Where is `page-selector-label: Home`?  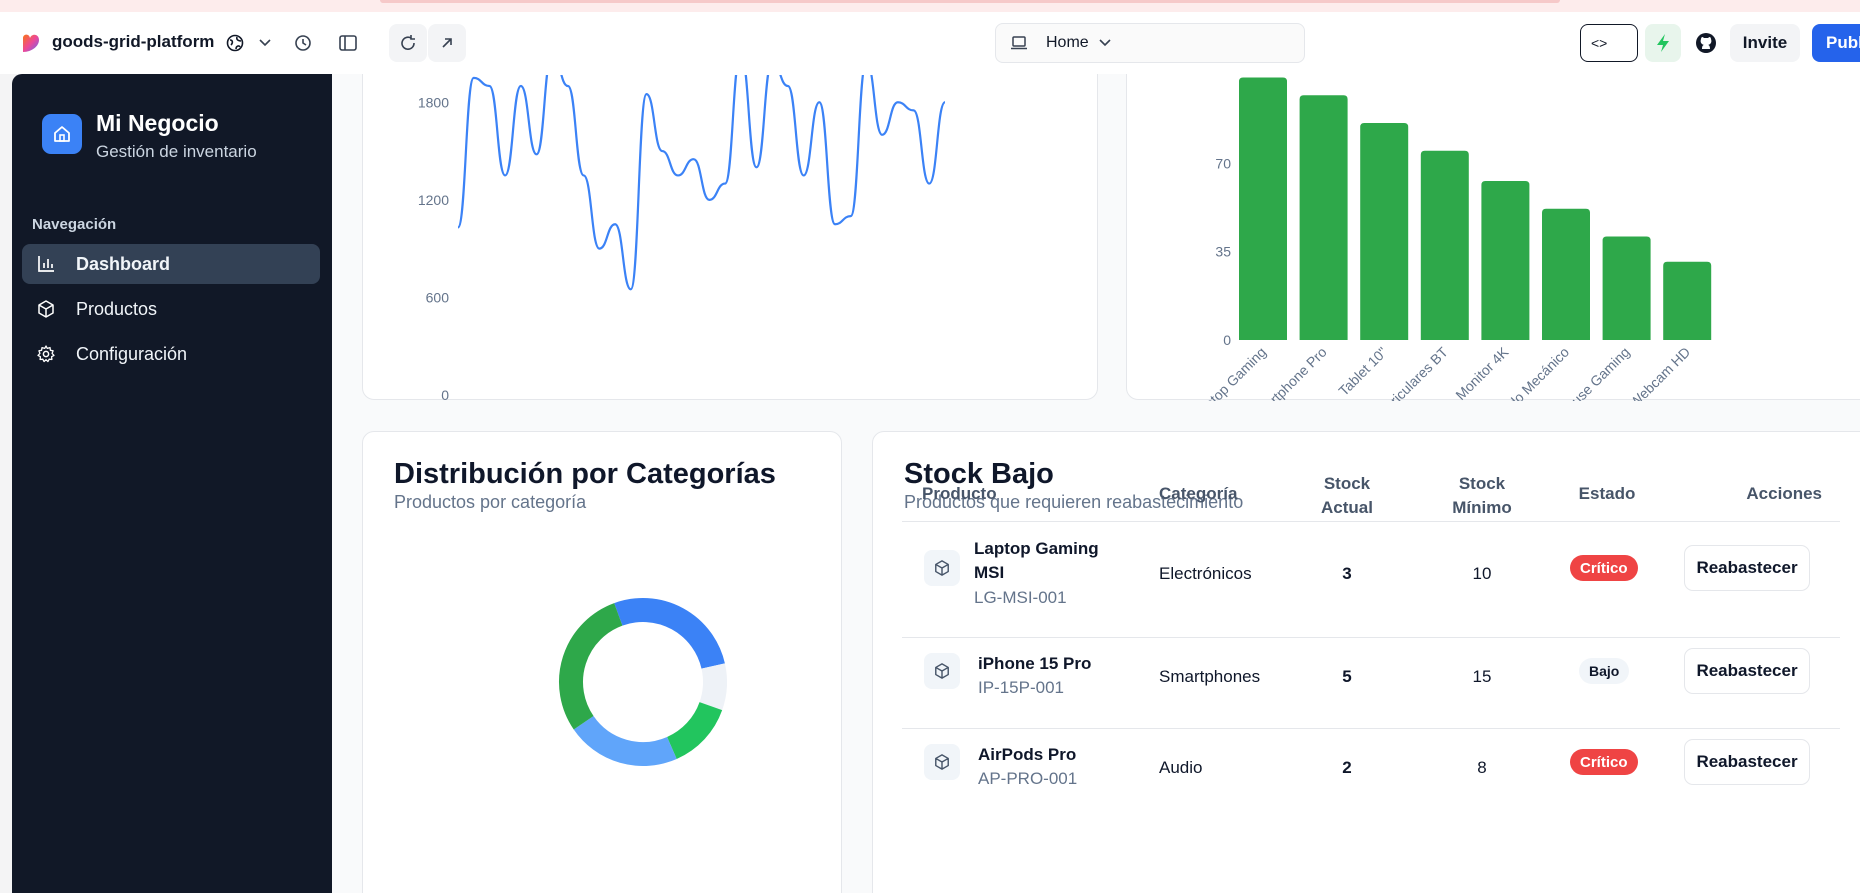
page-selector-label: Home is located at coordinates (1067, 42).